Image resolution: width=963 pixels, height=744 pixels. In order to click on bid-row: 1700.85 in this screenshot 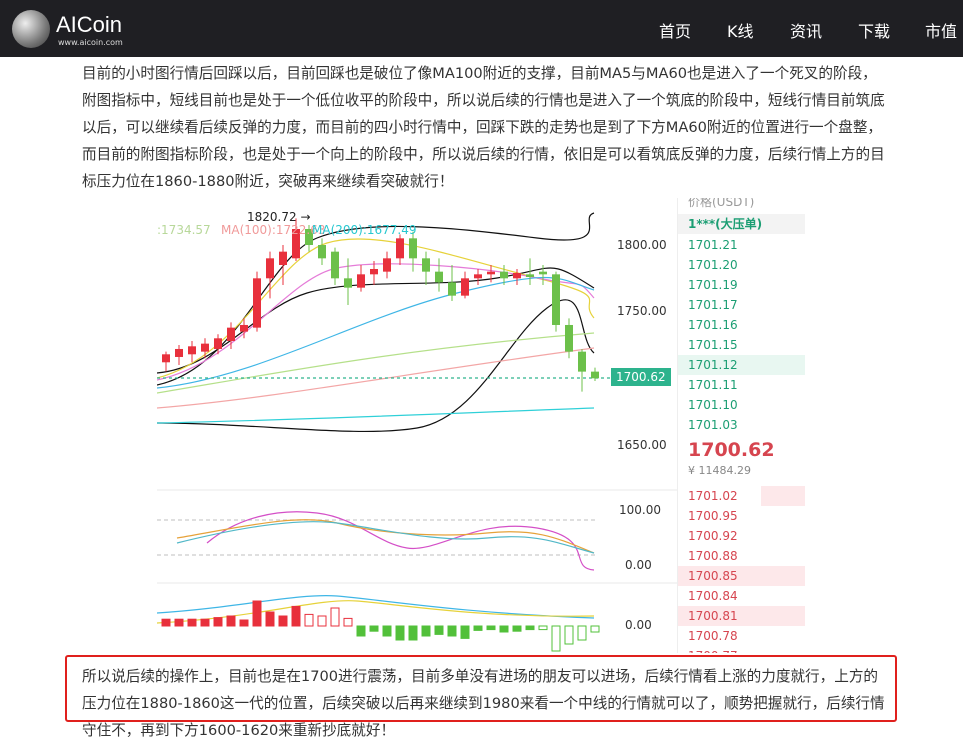, I will do `click(741, 576)`.